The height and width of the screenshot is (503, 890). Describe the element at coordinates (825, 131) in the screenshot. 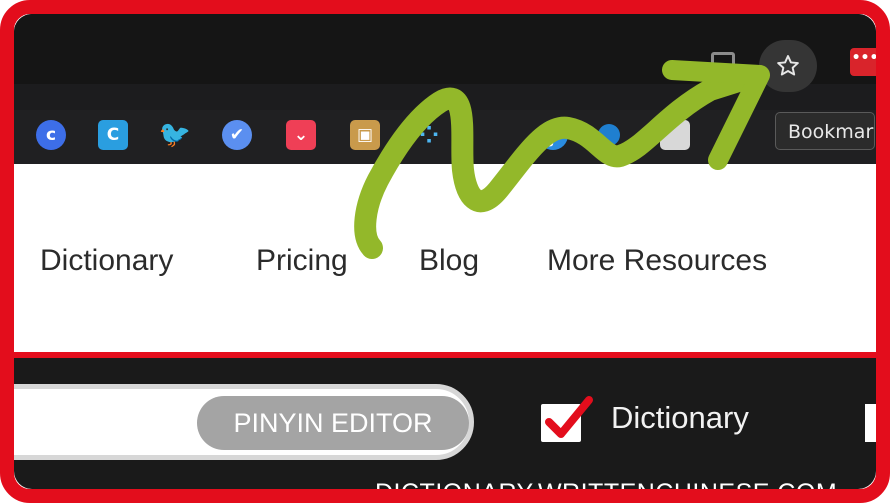

I see `bookmark-tooltip: Bookmark` at that location.